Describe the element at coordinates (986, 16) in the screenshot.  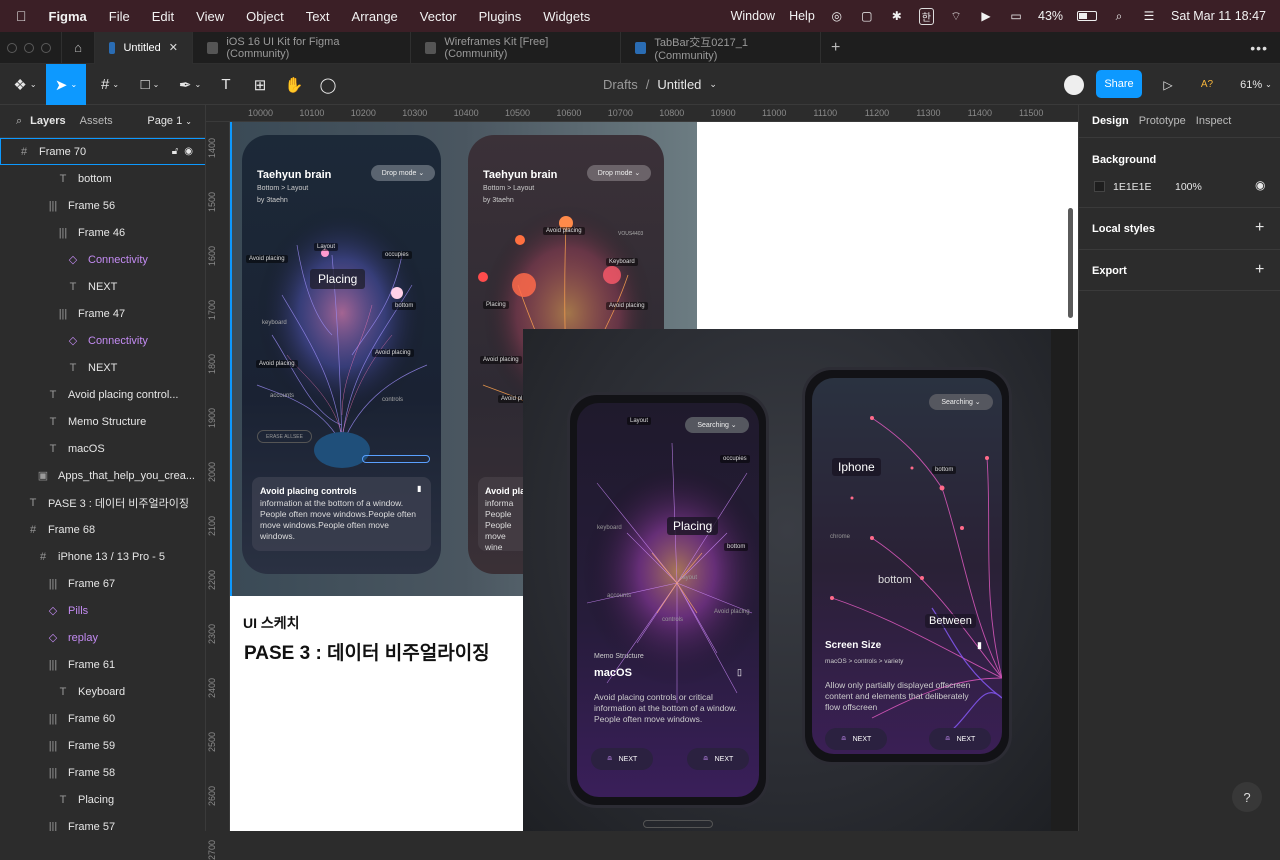
I see `play-icon: ▶` at that location.